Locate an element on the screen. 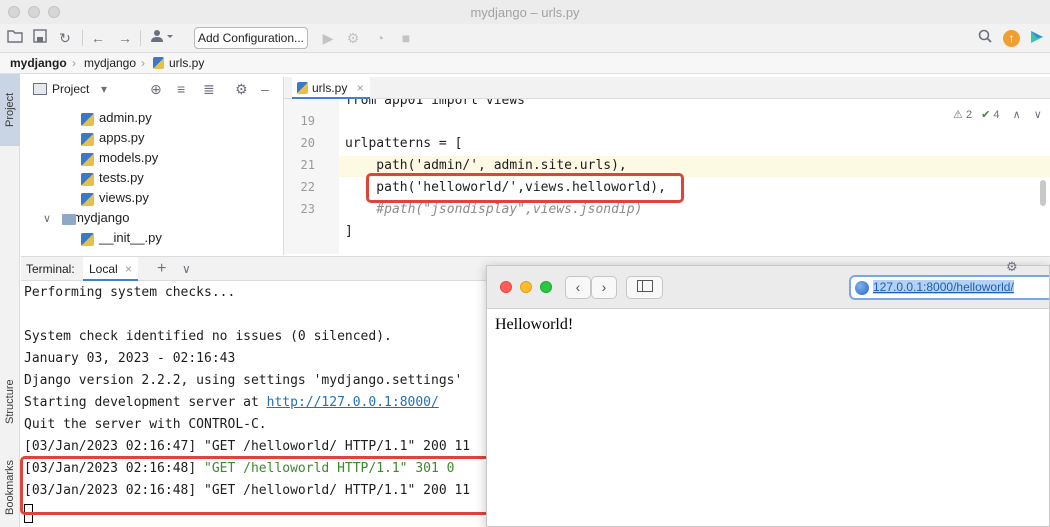 The image size is (1050, 527). tool-window-stripe: Project Structure Bookmarks is located at coordinates (10, 300).